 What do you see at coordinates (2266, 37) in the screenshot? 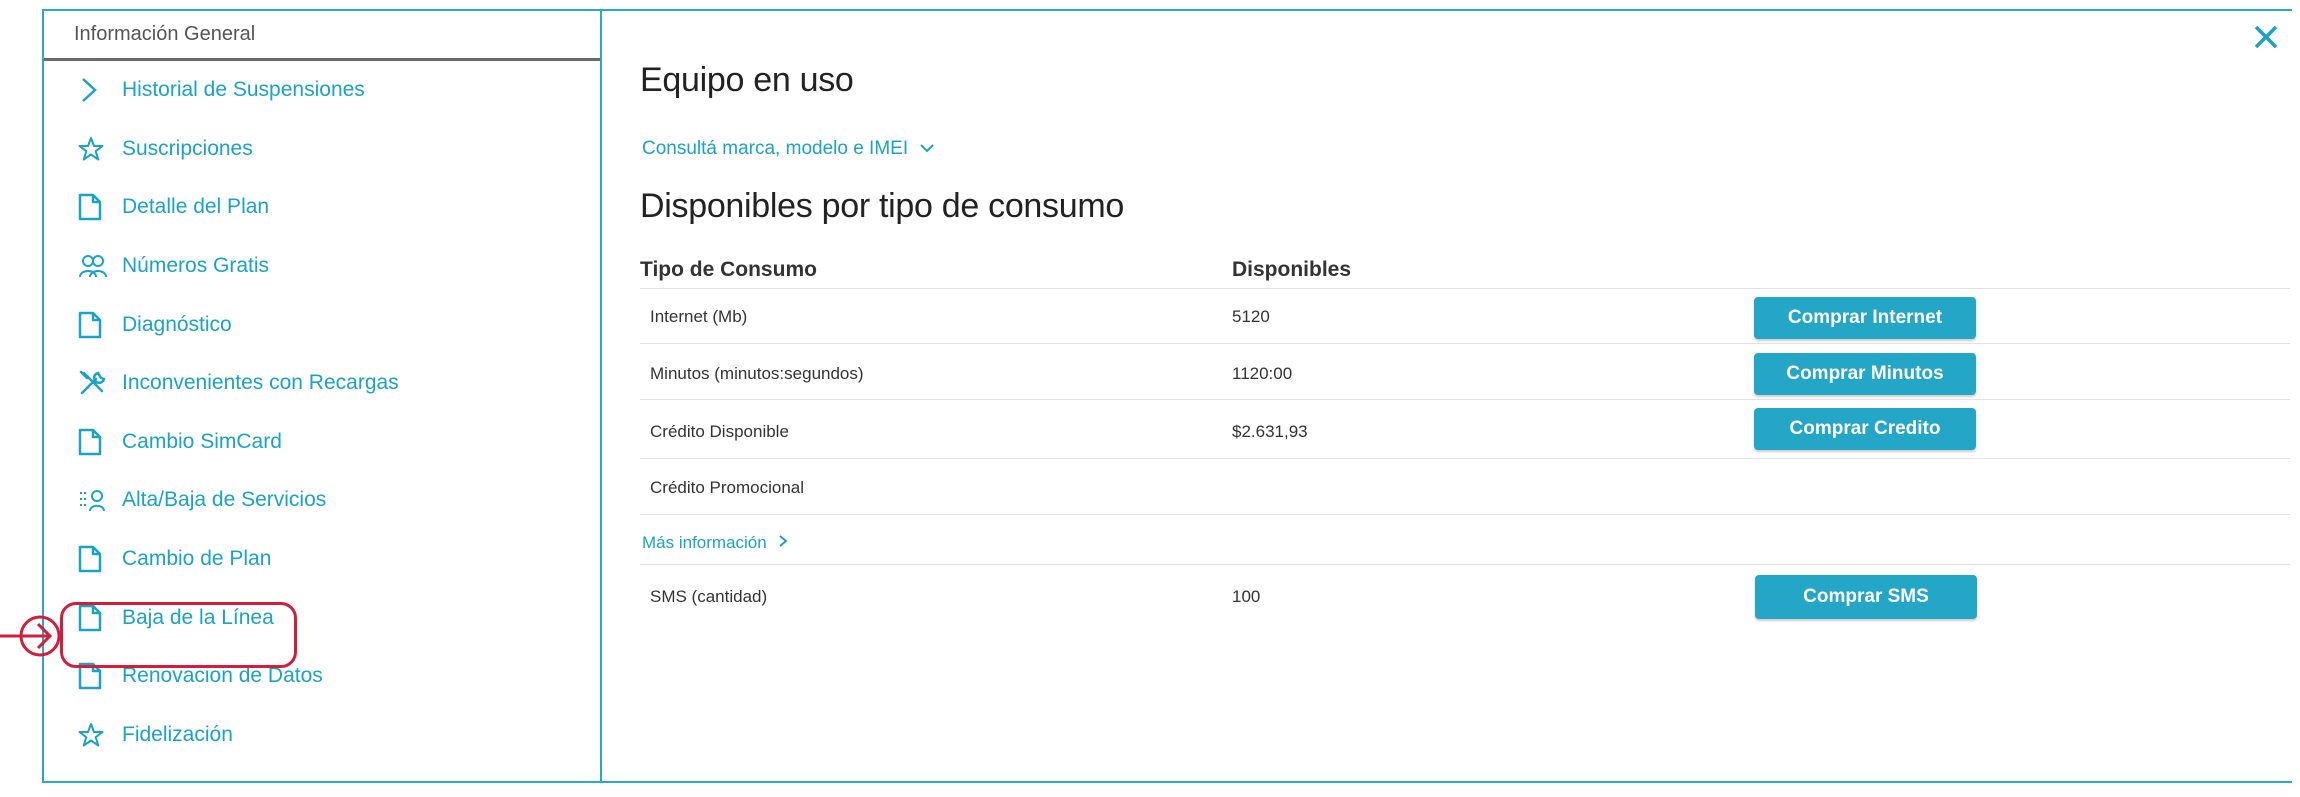
I see `close-icon` at bounding box center [2266, 37].